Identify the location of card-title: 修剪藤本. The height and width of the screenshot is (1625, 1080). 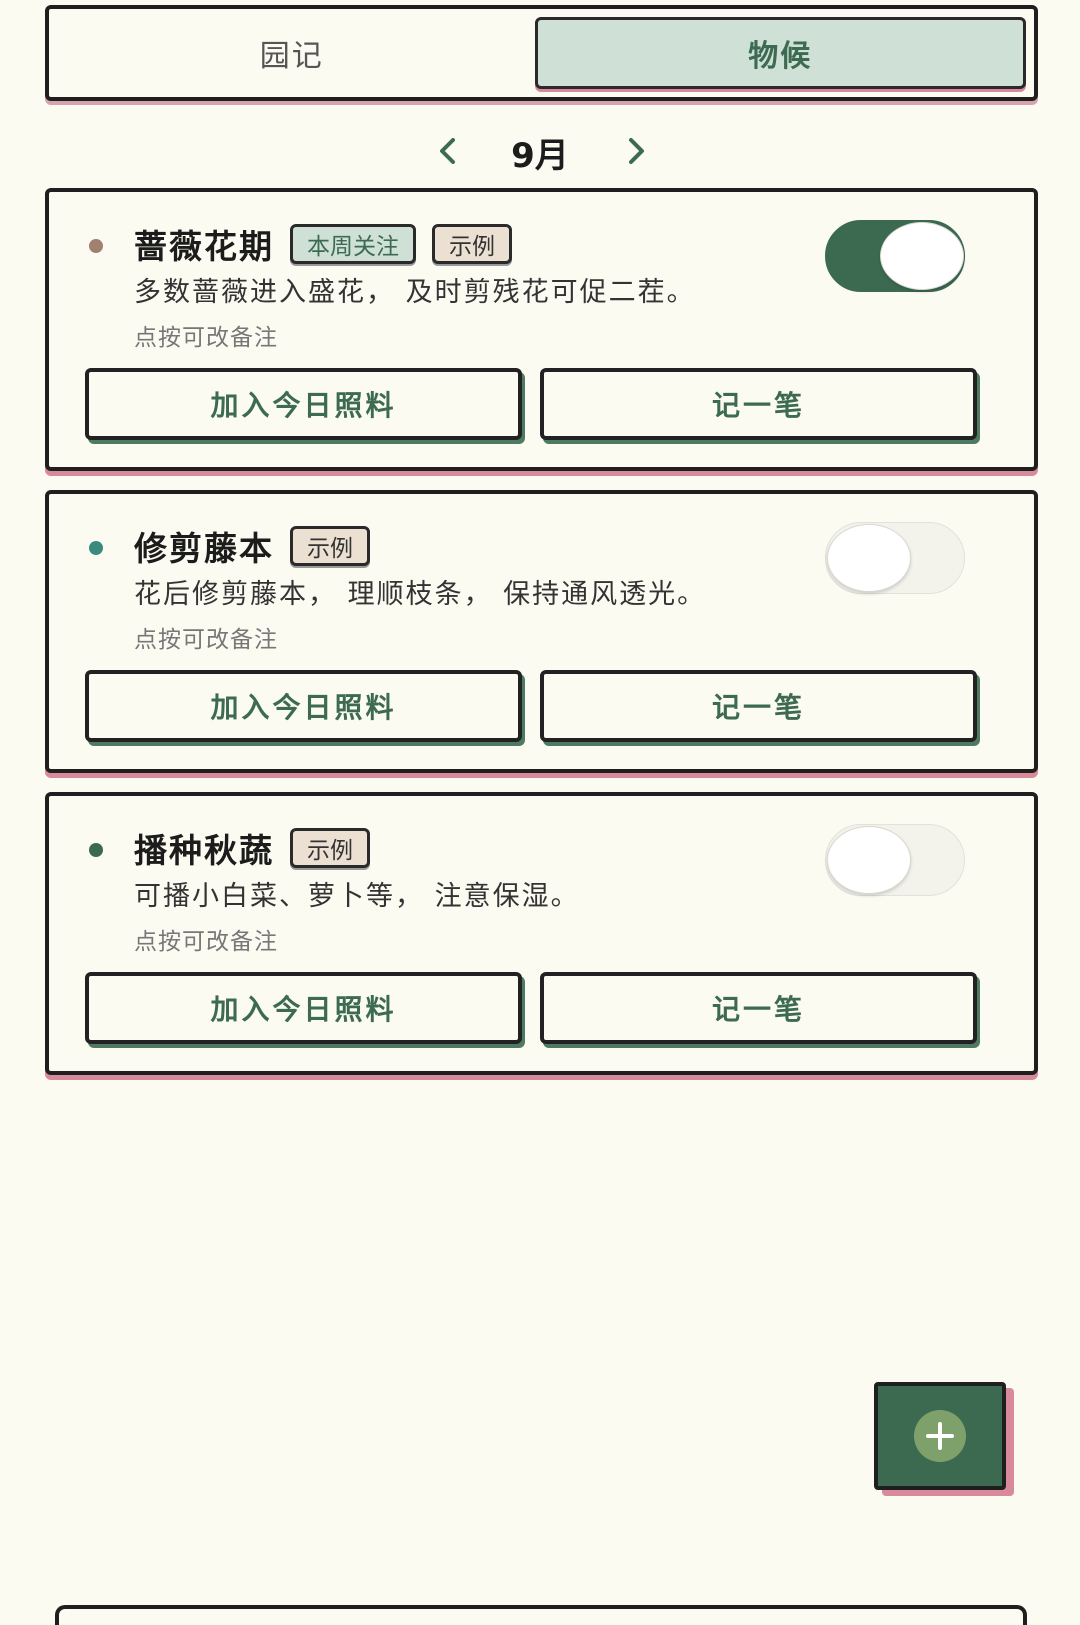
(204, 548).